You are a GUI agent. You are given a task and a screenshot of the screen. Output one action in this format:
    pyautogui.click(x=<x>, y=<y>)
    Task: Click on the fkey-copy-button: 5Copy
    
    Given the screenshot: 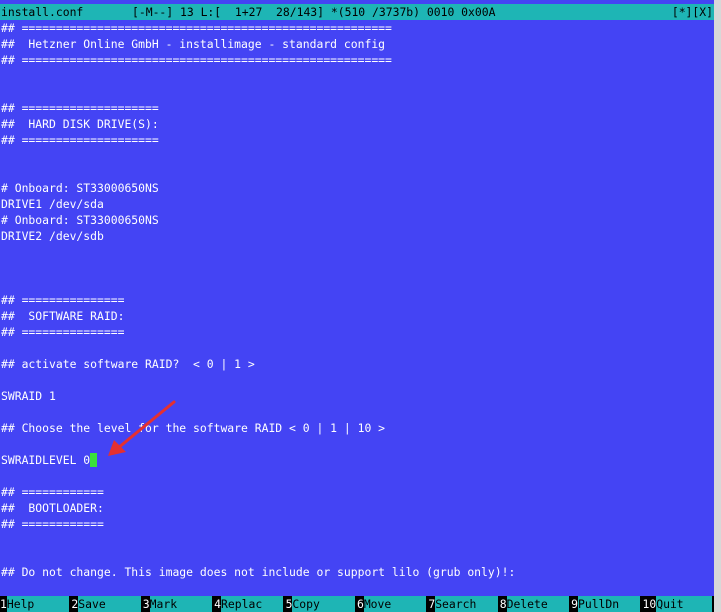 What is the action you would take?
    pyautogui.click(x=321, y=604)
    